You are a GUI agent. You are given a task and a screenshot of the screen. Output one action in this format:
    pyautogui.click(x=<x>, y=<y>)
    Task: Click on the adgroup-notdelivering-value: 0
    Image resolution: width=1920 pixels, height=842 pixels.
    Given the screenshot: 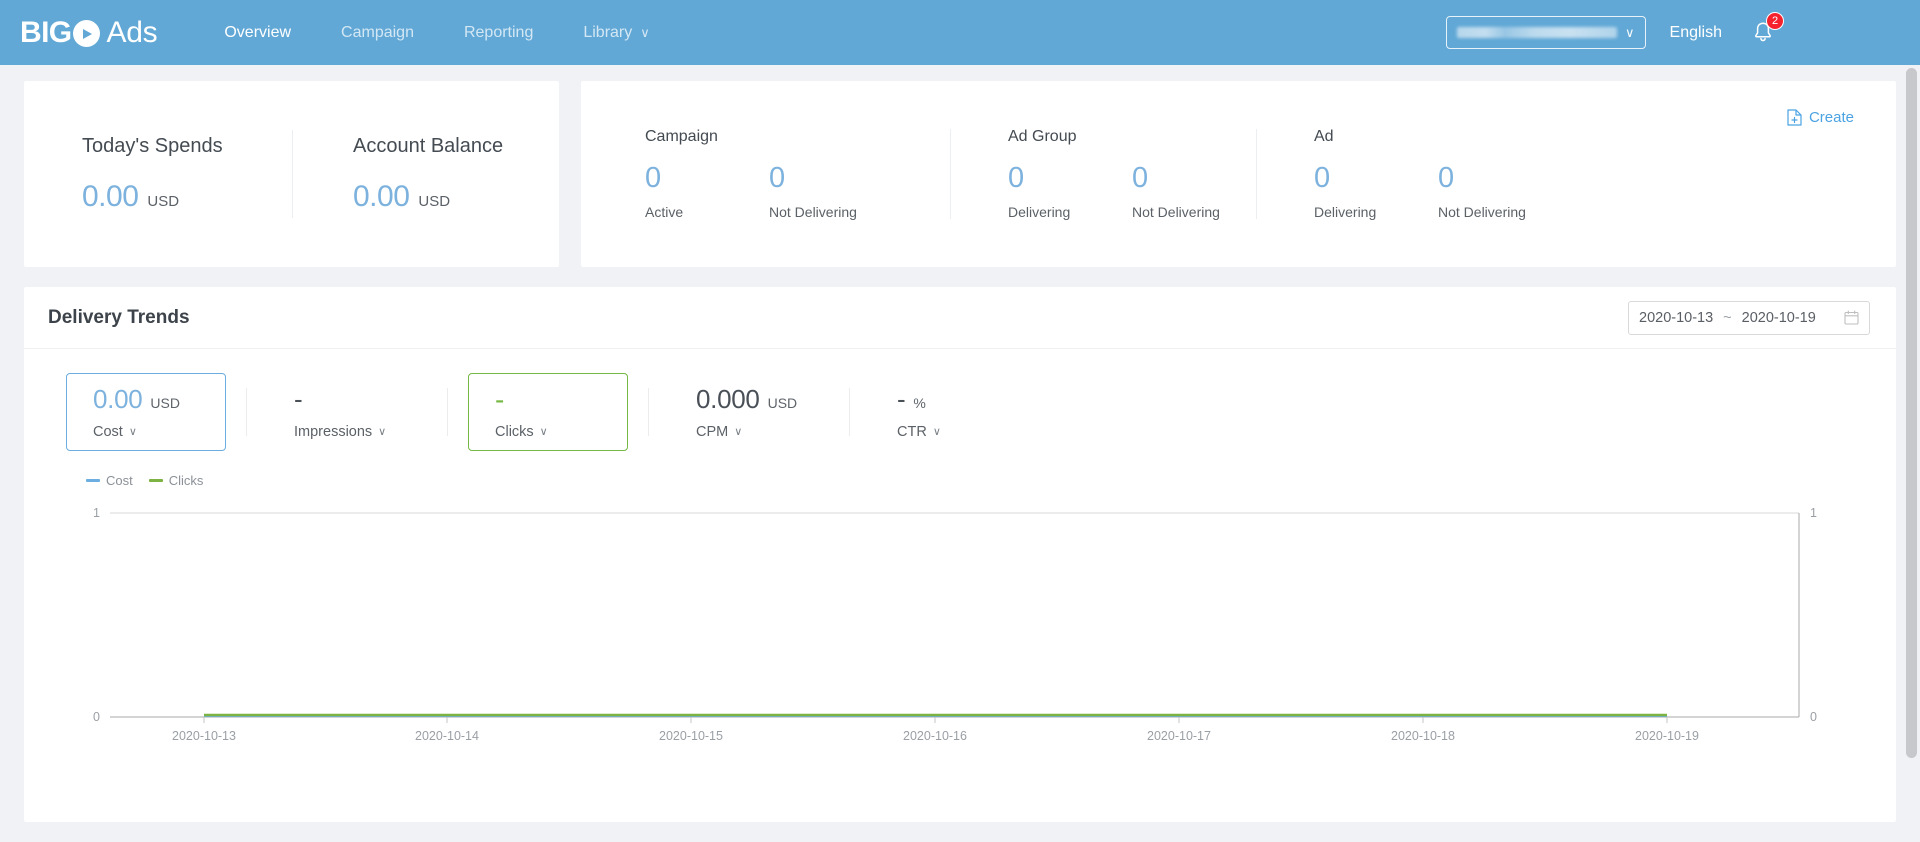 What is the action you would take?
    pyautogui.click(x=1140, y=178)
    